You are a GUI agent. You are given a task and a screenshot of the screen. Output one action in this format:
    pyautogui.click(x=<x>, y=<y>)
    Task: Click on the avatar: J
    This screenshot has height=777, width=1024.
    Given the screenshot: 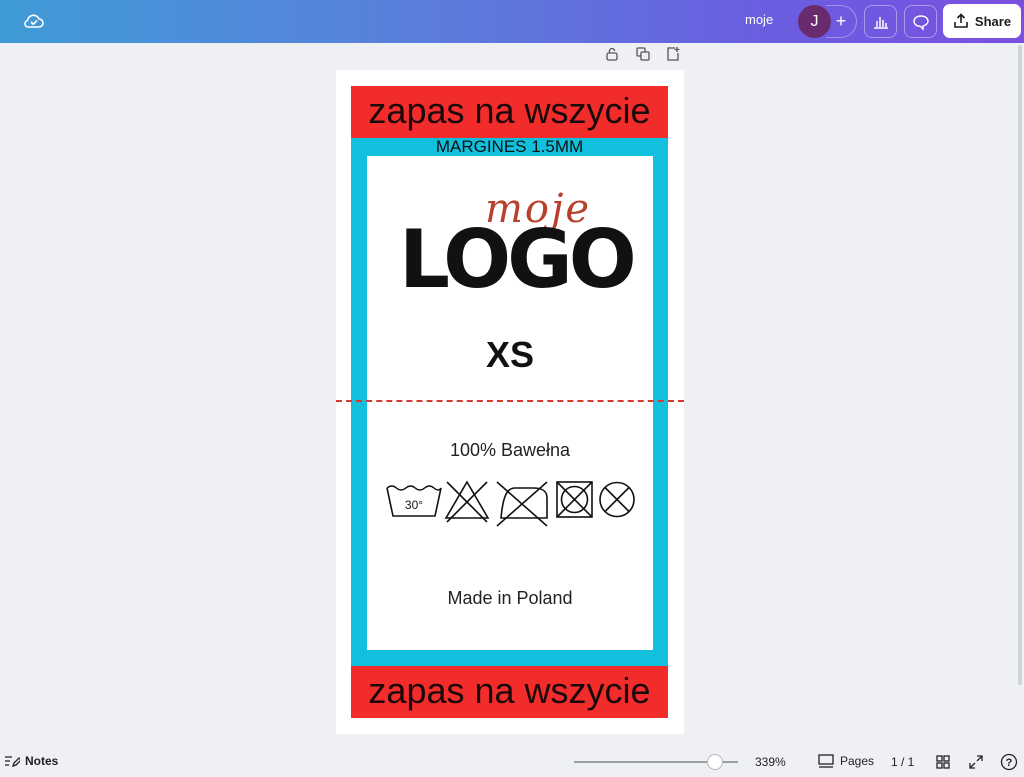 What is the action you would take?
    pyautogui.click(x=814, y=21)
    